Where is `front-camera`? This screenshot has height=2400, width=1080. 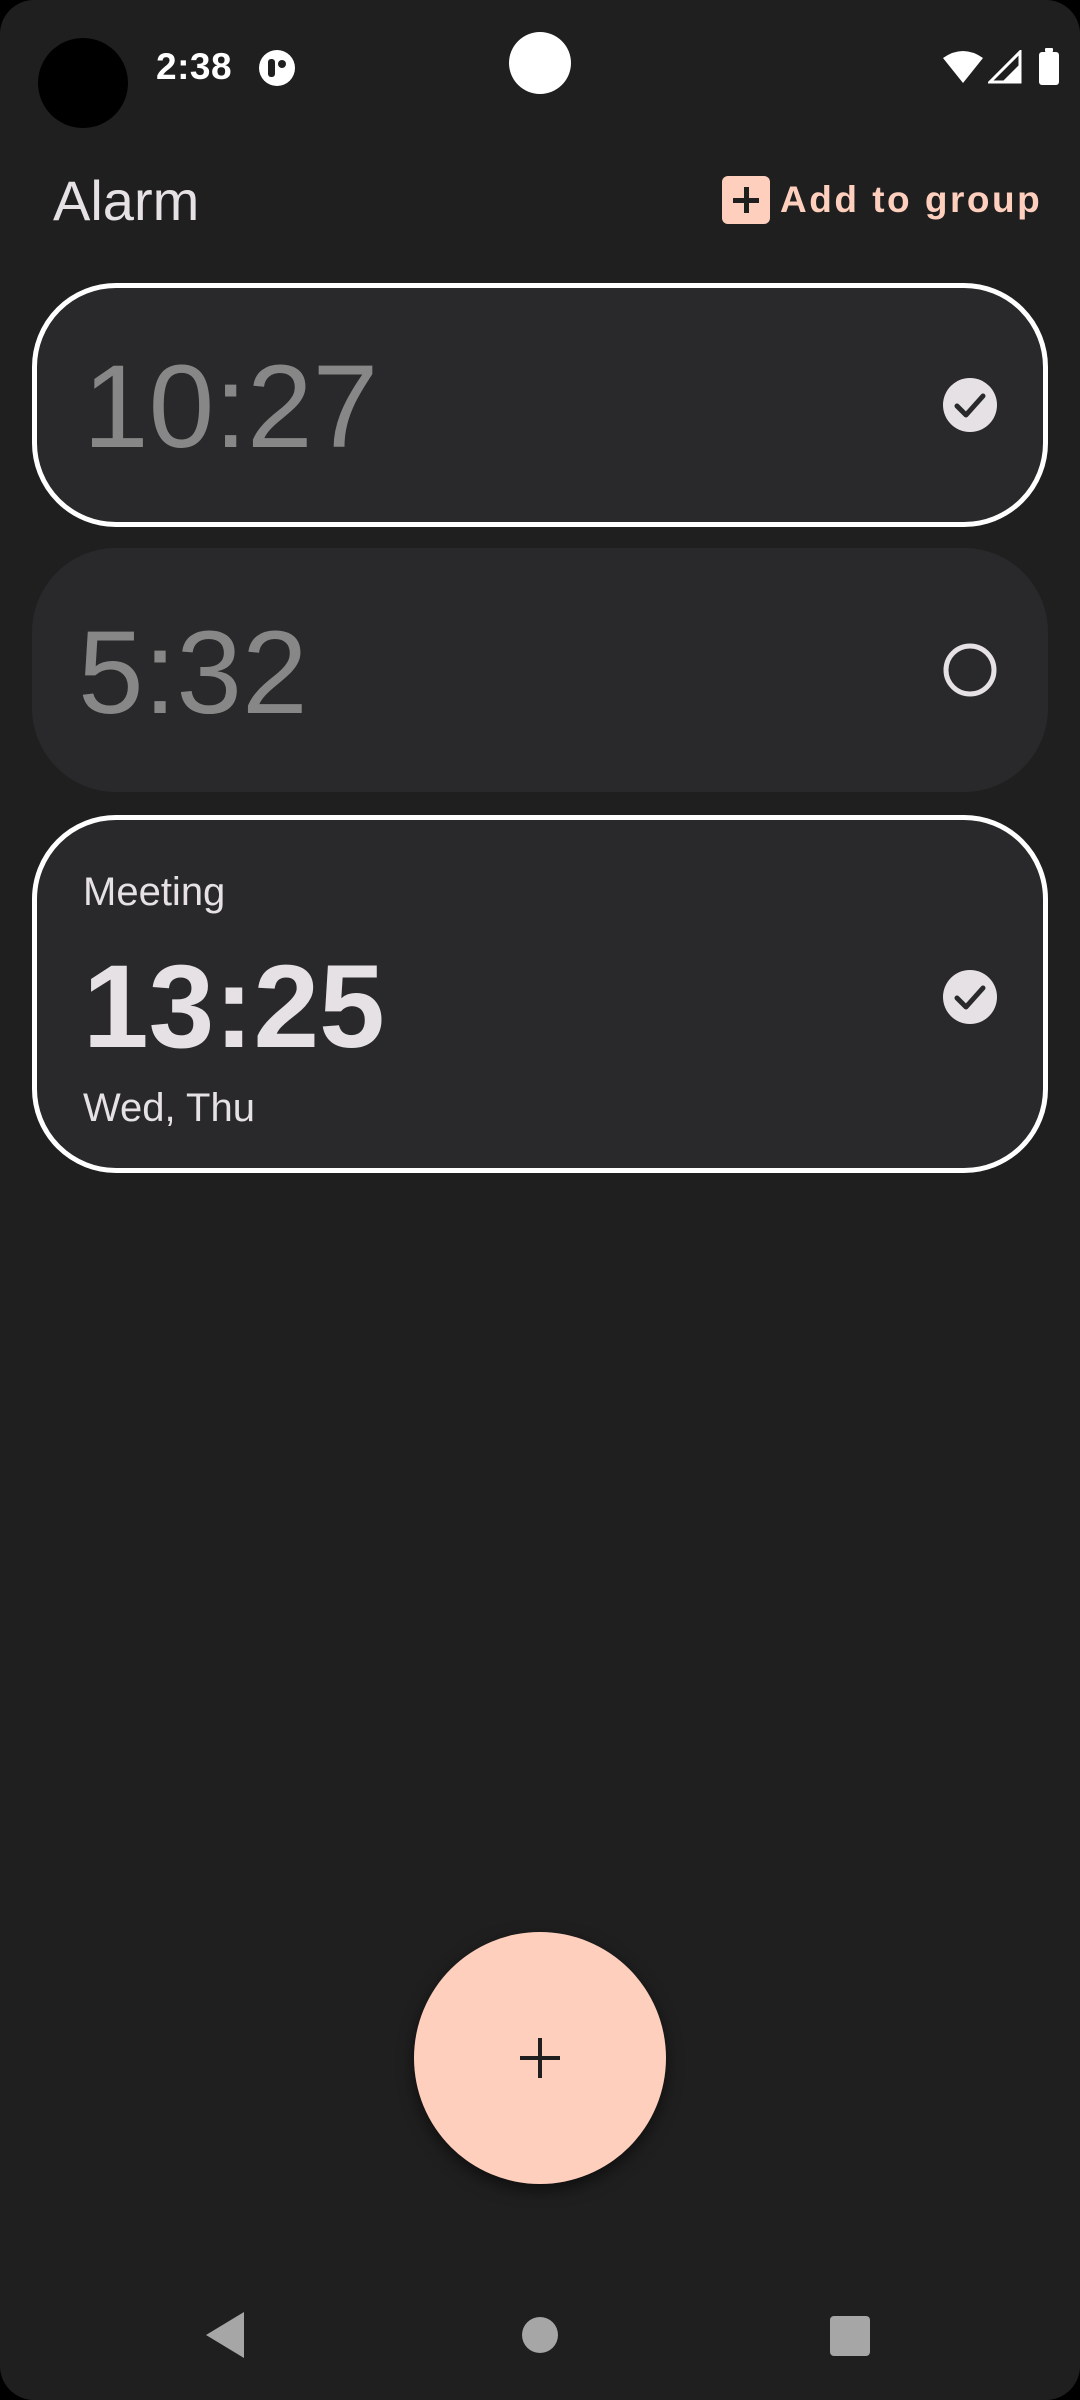
front-camera is located at coordinates (540, 63).